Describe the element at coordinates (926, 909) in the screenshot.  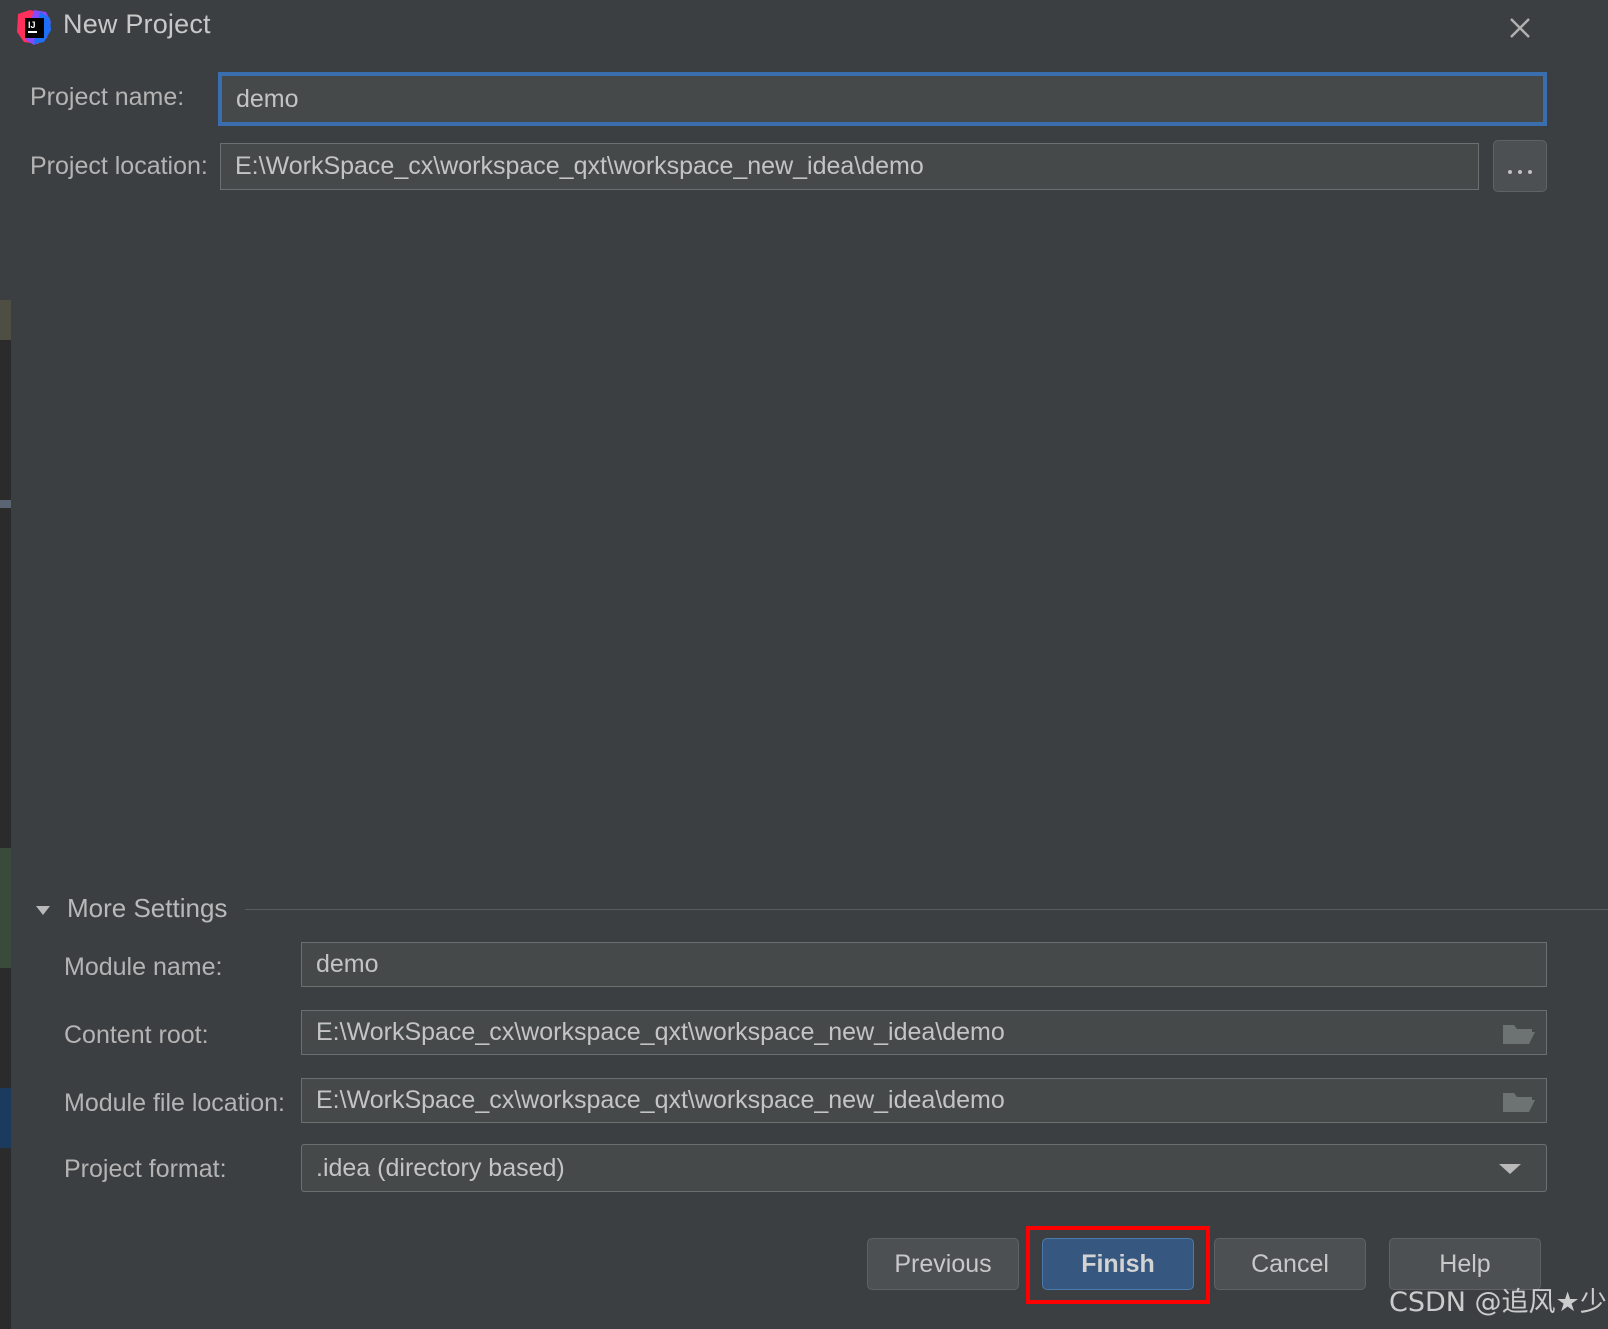
I see `section-divider` at that location.